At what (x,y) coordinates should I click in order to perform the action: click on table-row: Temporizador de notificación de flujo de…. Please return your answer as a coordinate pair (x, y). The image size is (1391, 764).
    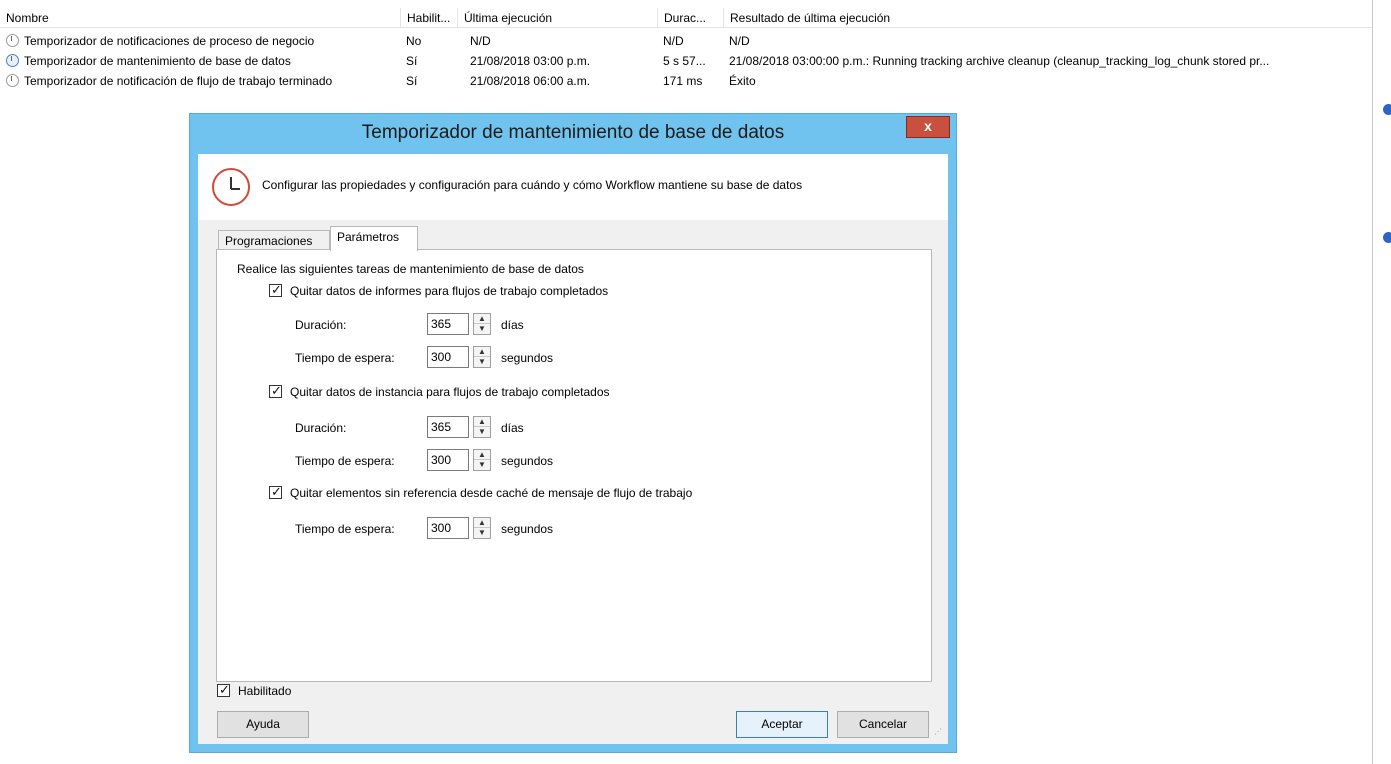
    Looking at the image, I should click on (686, 81).